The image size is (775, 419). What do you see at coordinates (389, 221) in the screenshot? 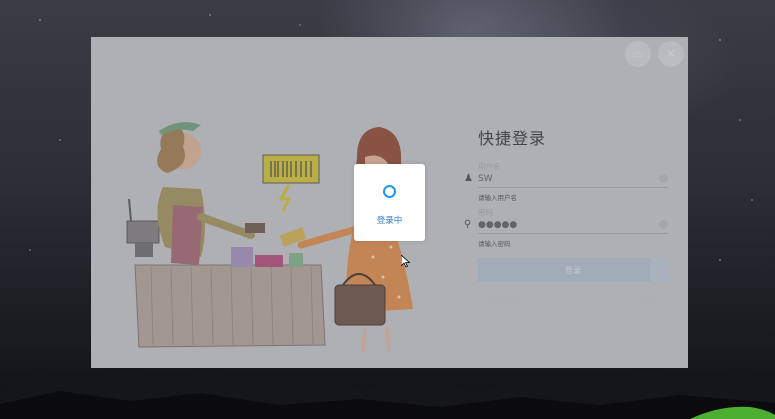
I see `loading-text: 登录中` at bounding box center [389, 221].